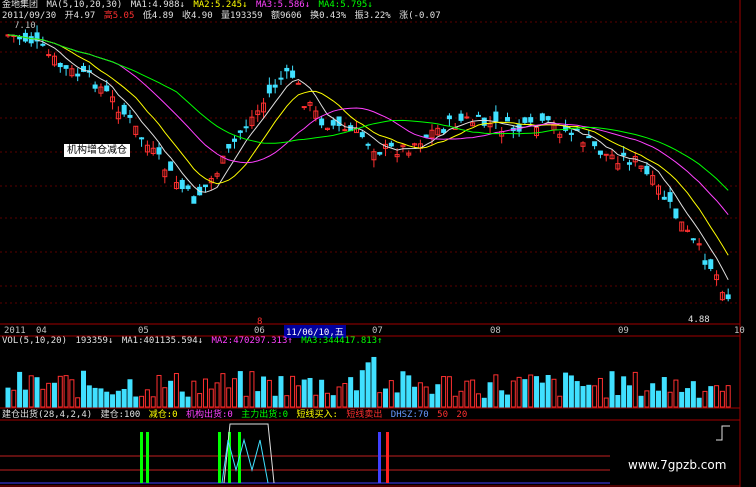  Describe the element at coordinates (163, 415) in the screenshot. I see `jiancang-out-value: 减仓:0` at that location.